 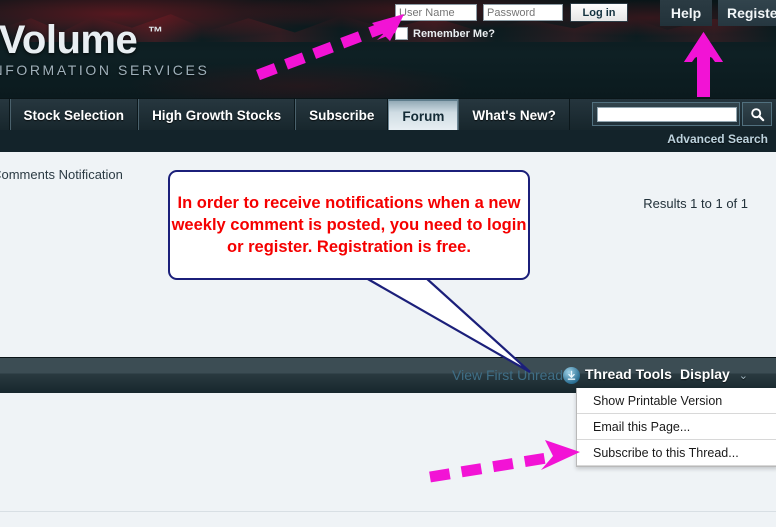 I want to click on login-button: Log in, so click(x=599, y=12).